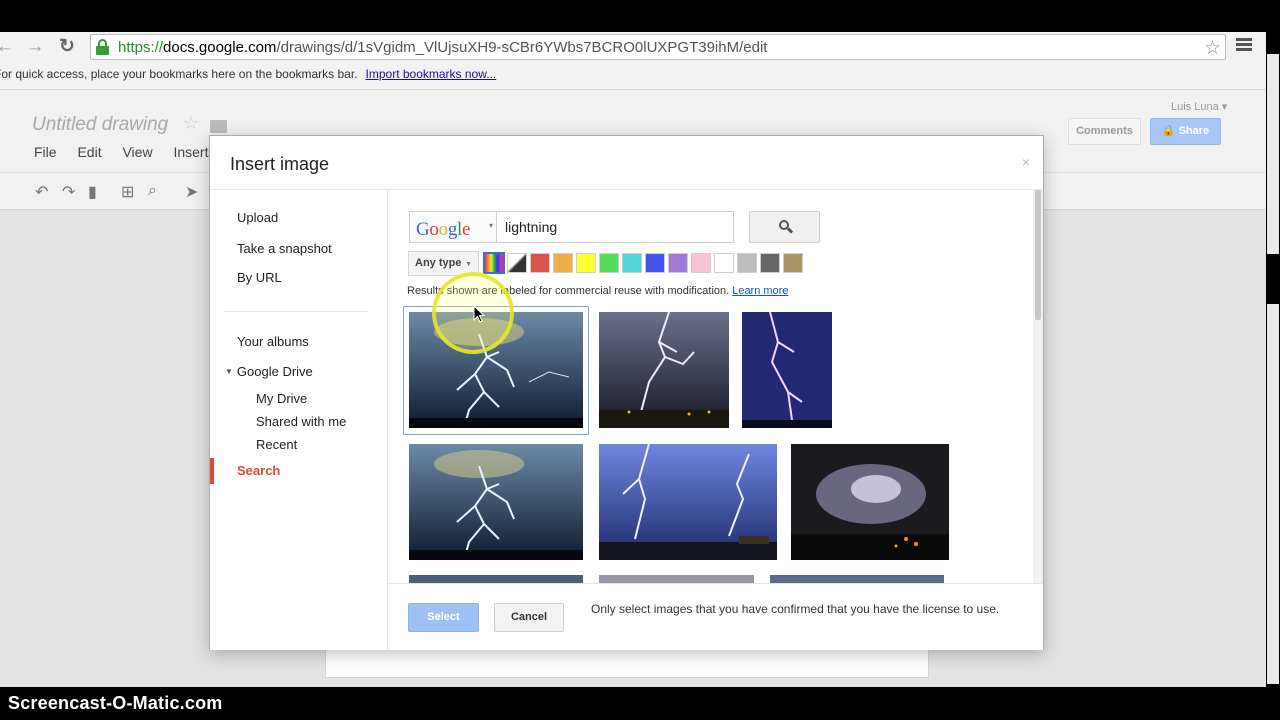 The height and width of the screenshot is (720, 1280). What do you see at coordinates (190, 152) in the screenshot?
I see `menu-insert: Insert` at bounding box center [190, 152].